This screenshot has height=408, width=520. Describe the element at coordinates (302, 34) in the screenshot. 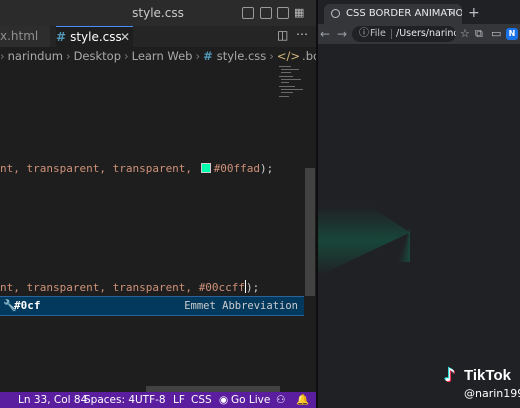

I see `more-actions-icon: ⋯` at that location.